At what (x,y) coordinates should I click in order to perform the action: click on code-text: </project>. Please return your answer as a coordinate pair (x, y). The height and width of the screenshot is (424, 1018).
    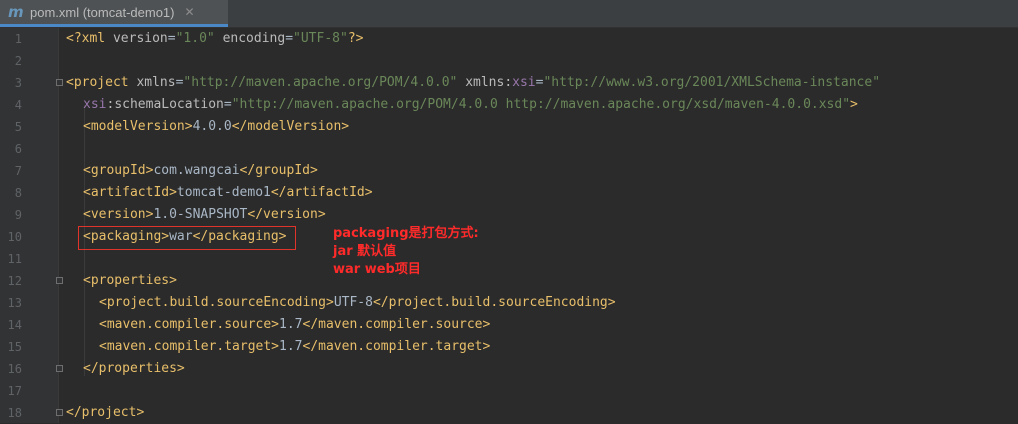
    Looking at the image, I should click on (105, 412).